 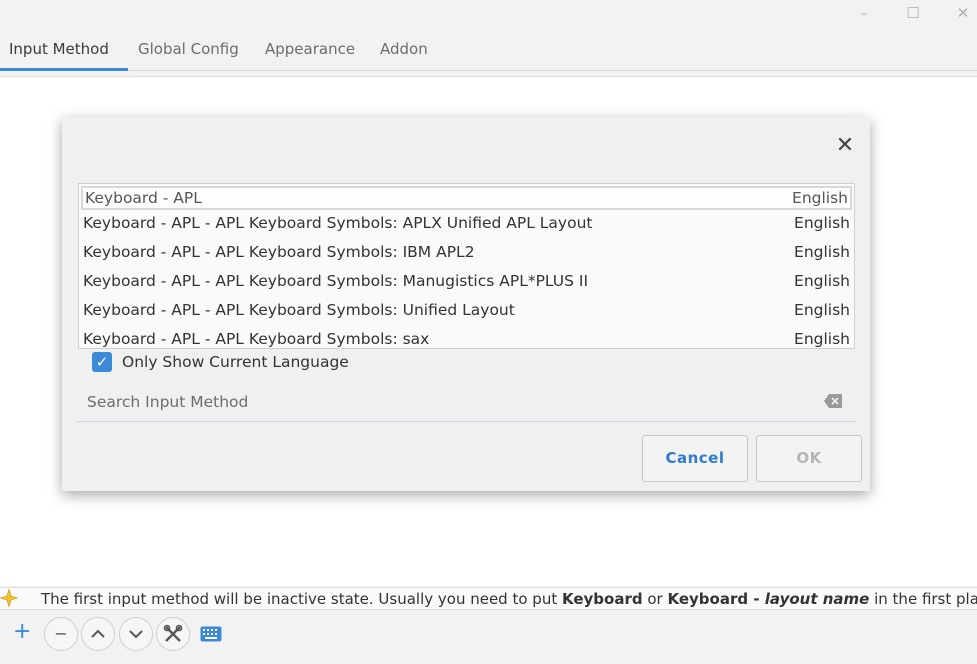 What do you see at coordinates (695, 458) in the screenshot?
I see `cancel-button: Cancel` at bounding box center [695, 458].